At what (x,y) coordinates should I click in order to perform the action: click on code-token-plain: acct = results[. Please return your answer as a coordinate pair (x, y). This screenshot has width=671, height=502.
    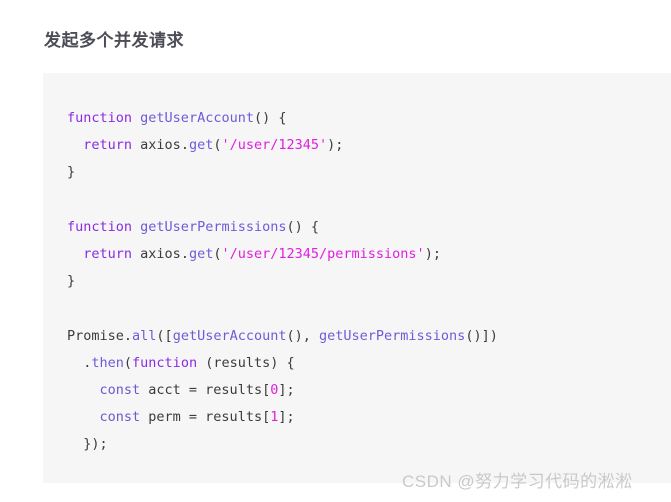
    Looking at the image, I should click on (205, 390).